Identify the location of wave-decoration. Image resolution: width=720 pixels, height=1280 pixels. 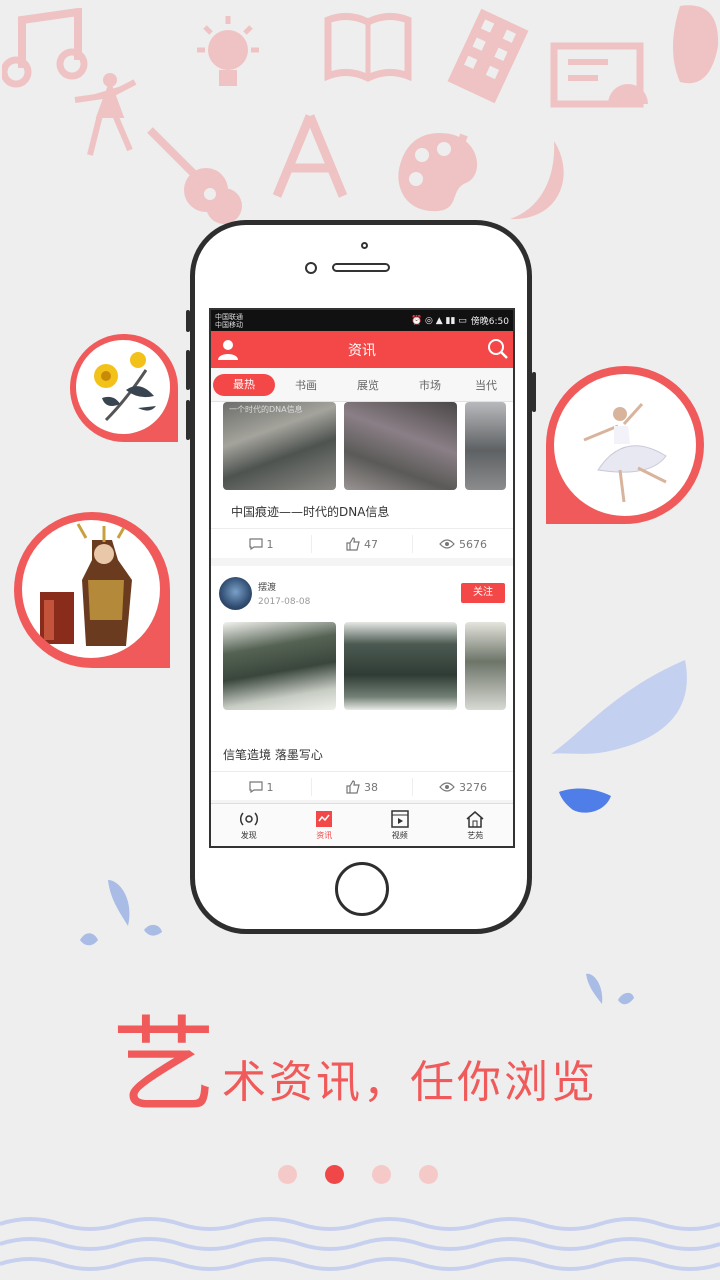
(360, 1244).